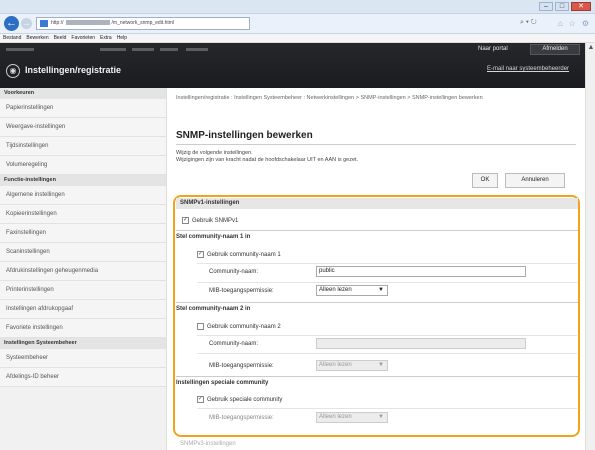  Describe the element at coordinates (546, 6) in the screenshot. I see `minimize-button: –` at that location.